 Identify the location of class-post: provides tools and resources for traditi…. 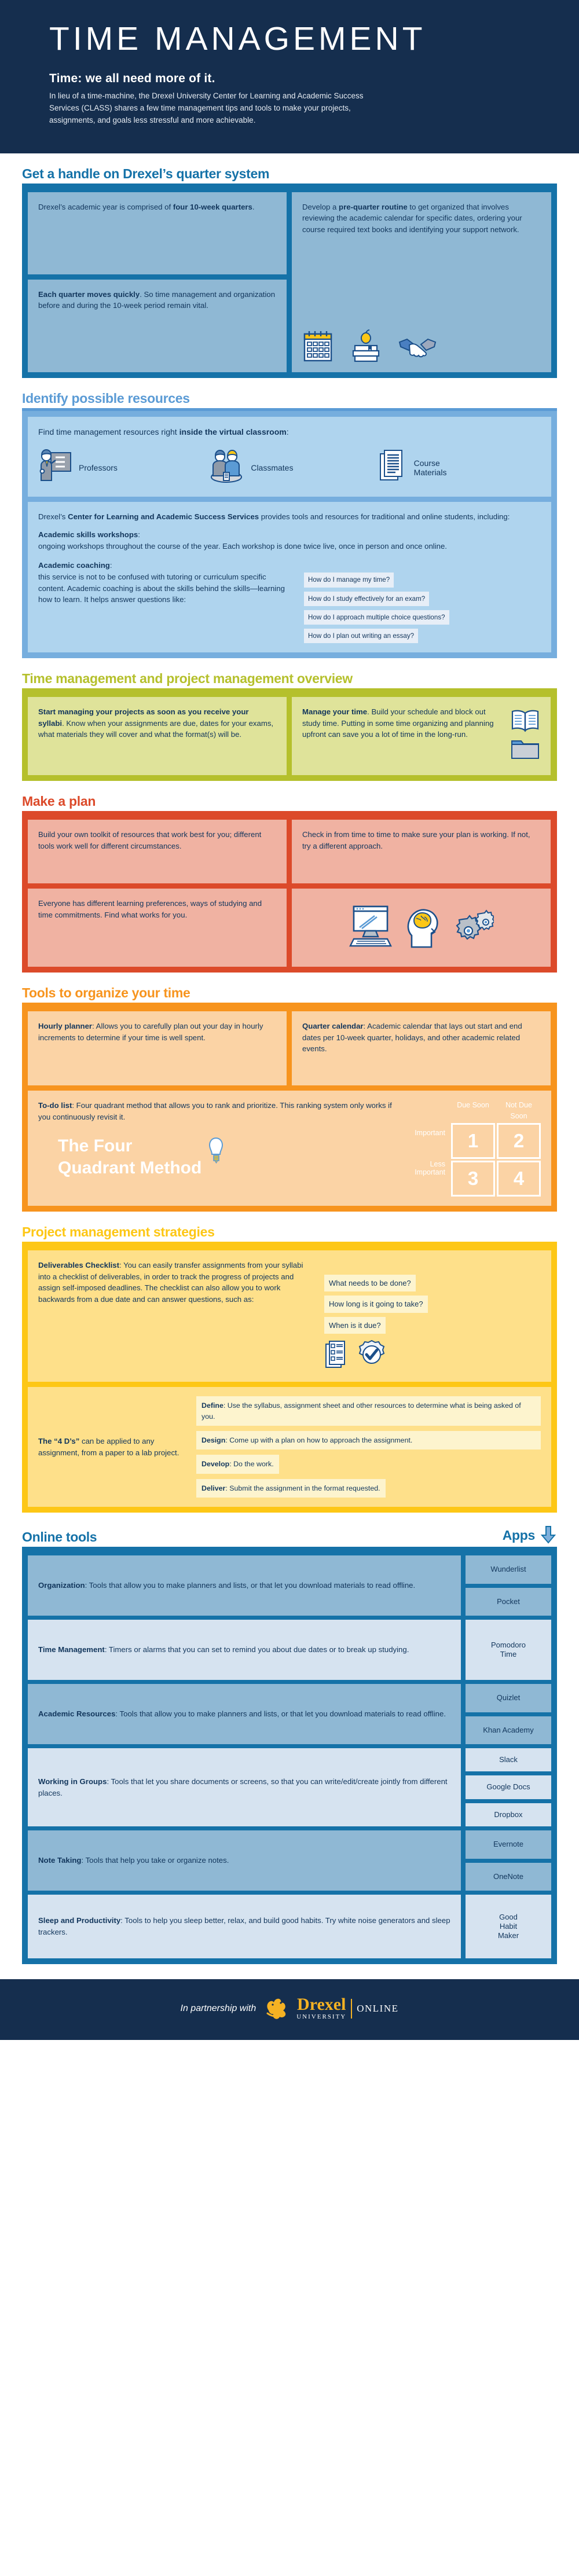
(384, 516).